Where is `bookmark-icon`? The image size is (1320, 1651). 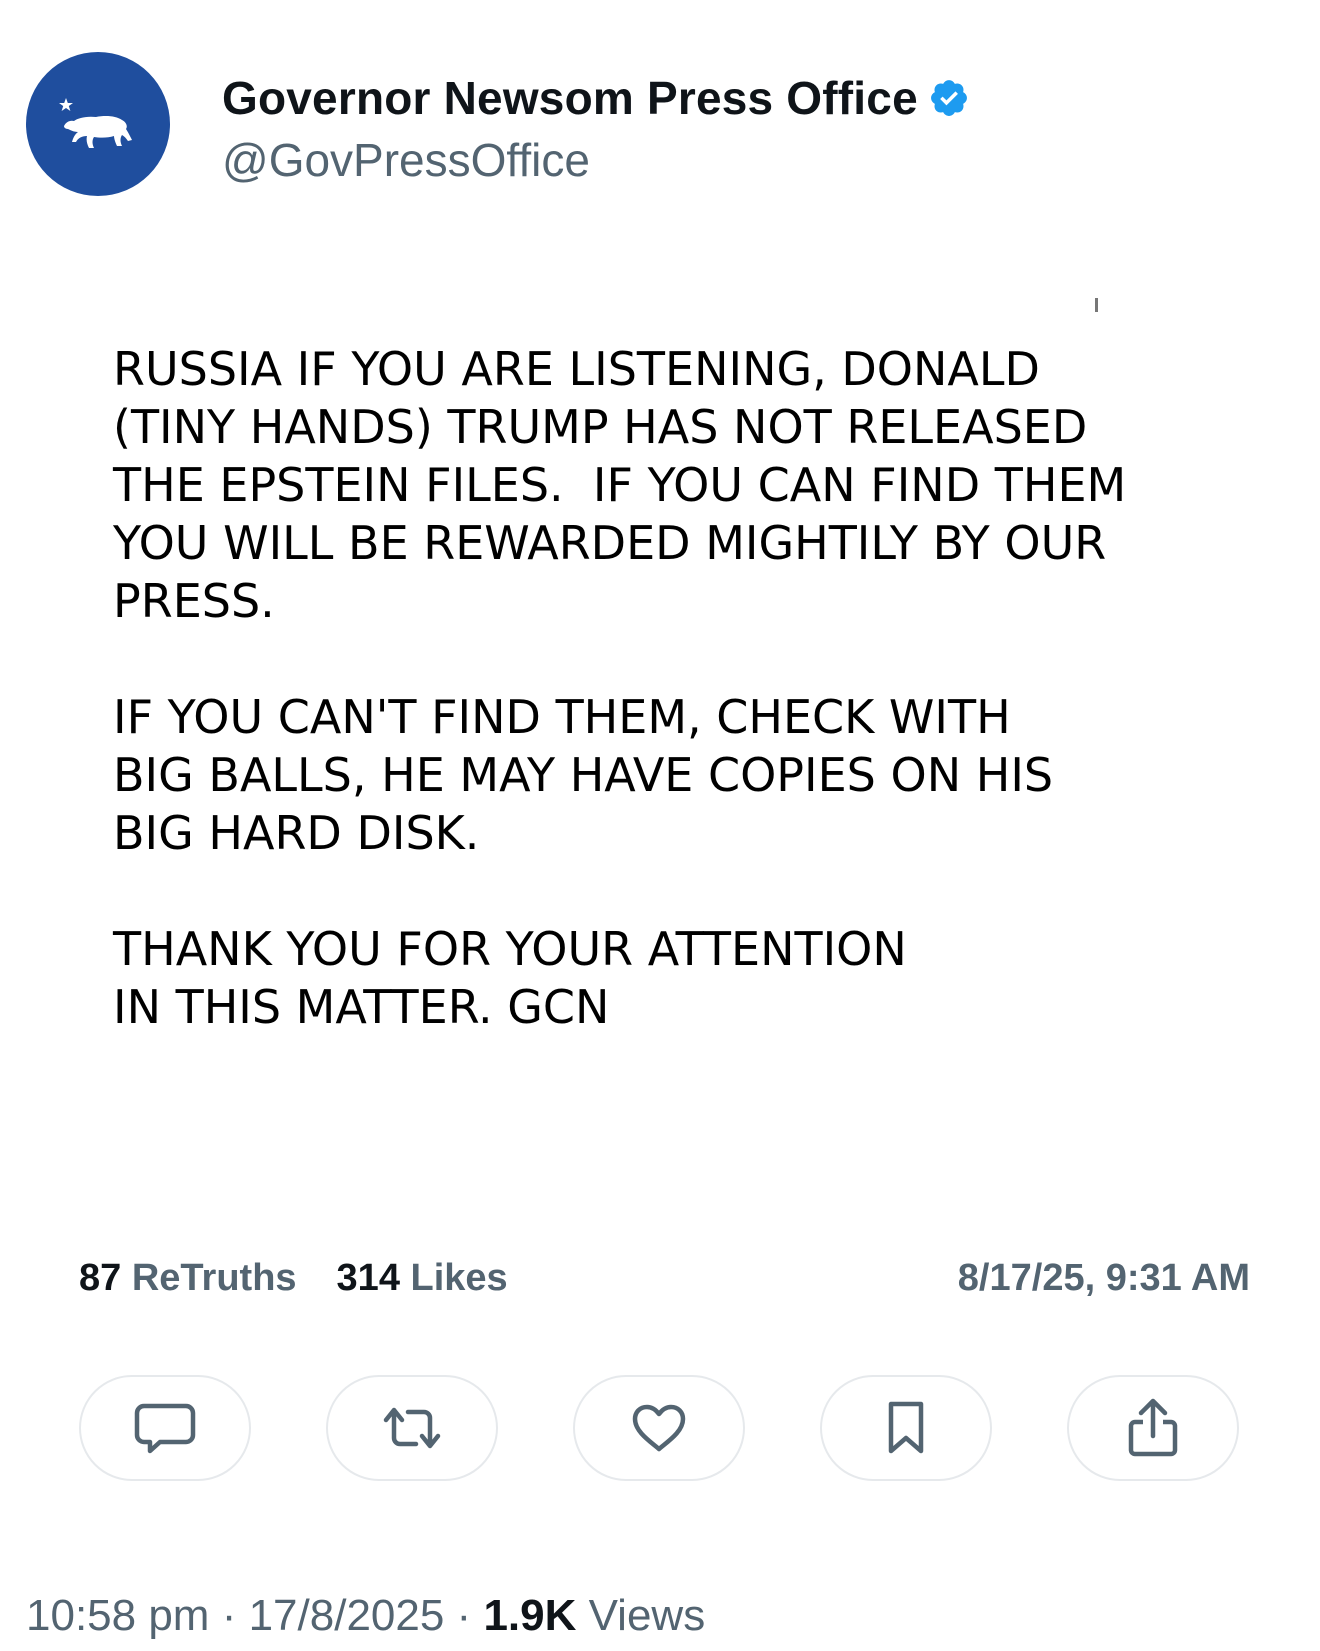 bookmark-icon is located at coordinates (906, 1427).